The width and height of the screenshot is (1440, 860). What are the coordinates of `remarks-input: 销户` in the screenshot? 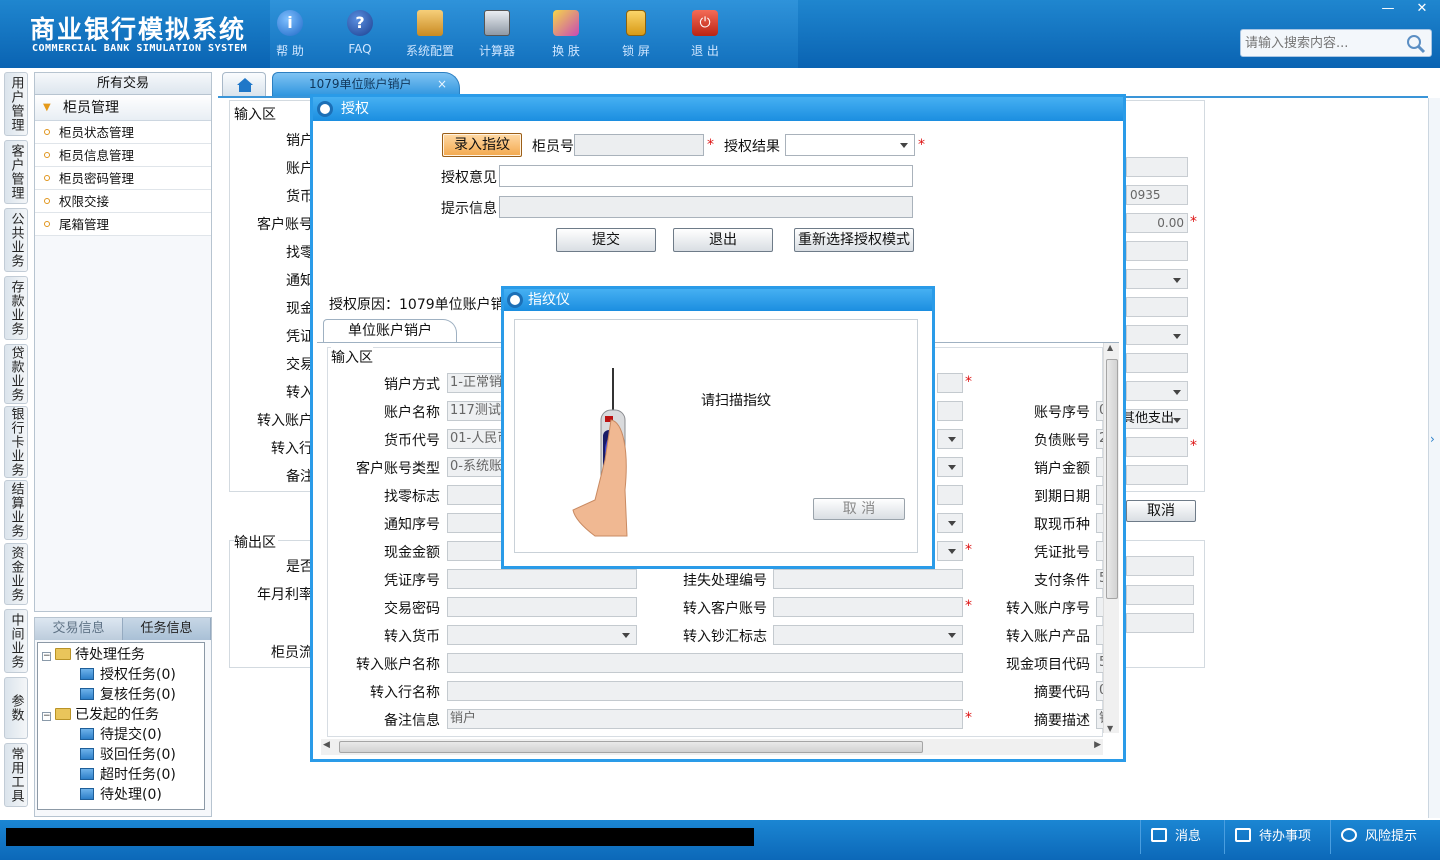 It's located at (705, 719).